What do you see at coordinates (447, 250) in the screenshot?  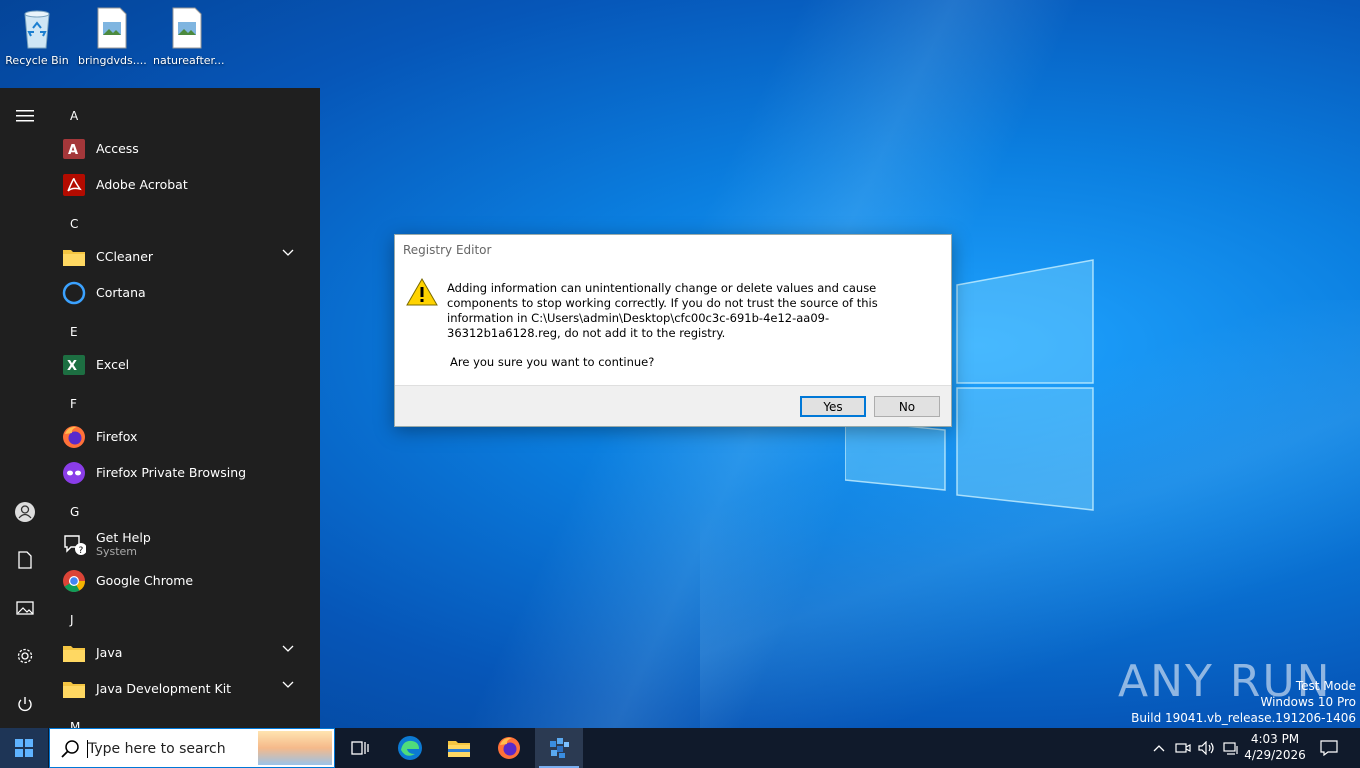 I see `dialog-title: Registry Editor` at bounding box center [447, 250].